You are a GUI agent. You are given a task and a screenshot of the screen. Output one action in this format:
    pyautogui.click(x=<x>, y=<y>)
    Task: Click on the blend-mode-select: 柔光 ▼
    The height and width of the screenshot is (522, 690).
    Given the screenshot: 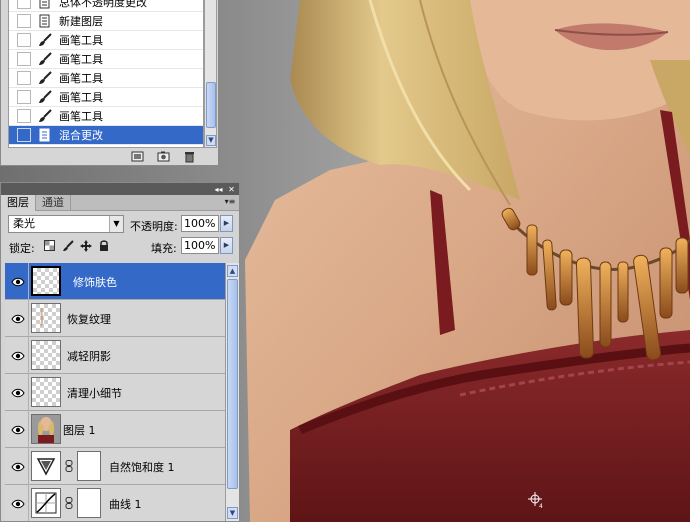 What is the action you would take?
    pyautogui.click(x=66, y=224)
    